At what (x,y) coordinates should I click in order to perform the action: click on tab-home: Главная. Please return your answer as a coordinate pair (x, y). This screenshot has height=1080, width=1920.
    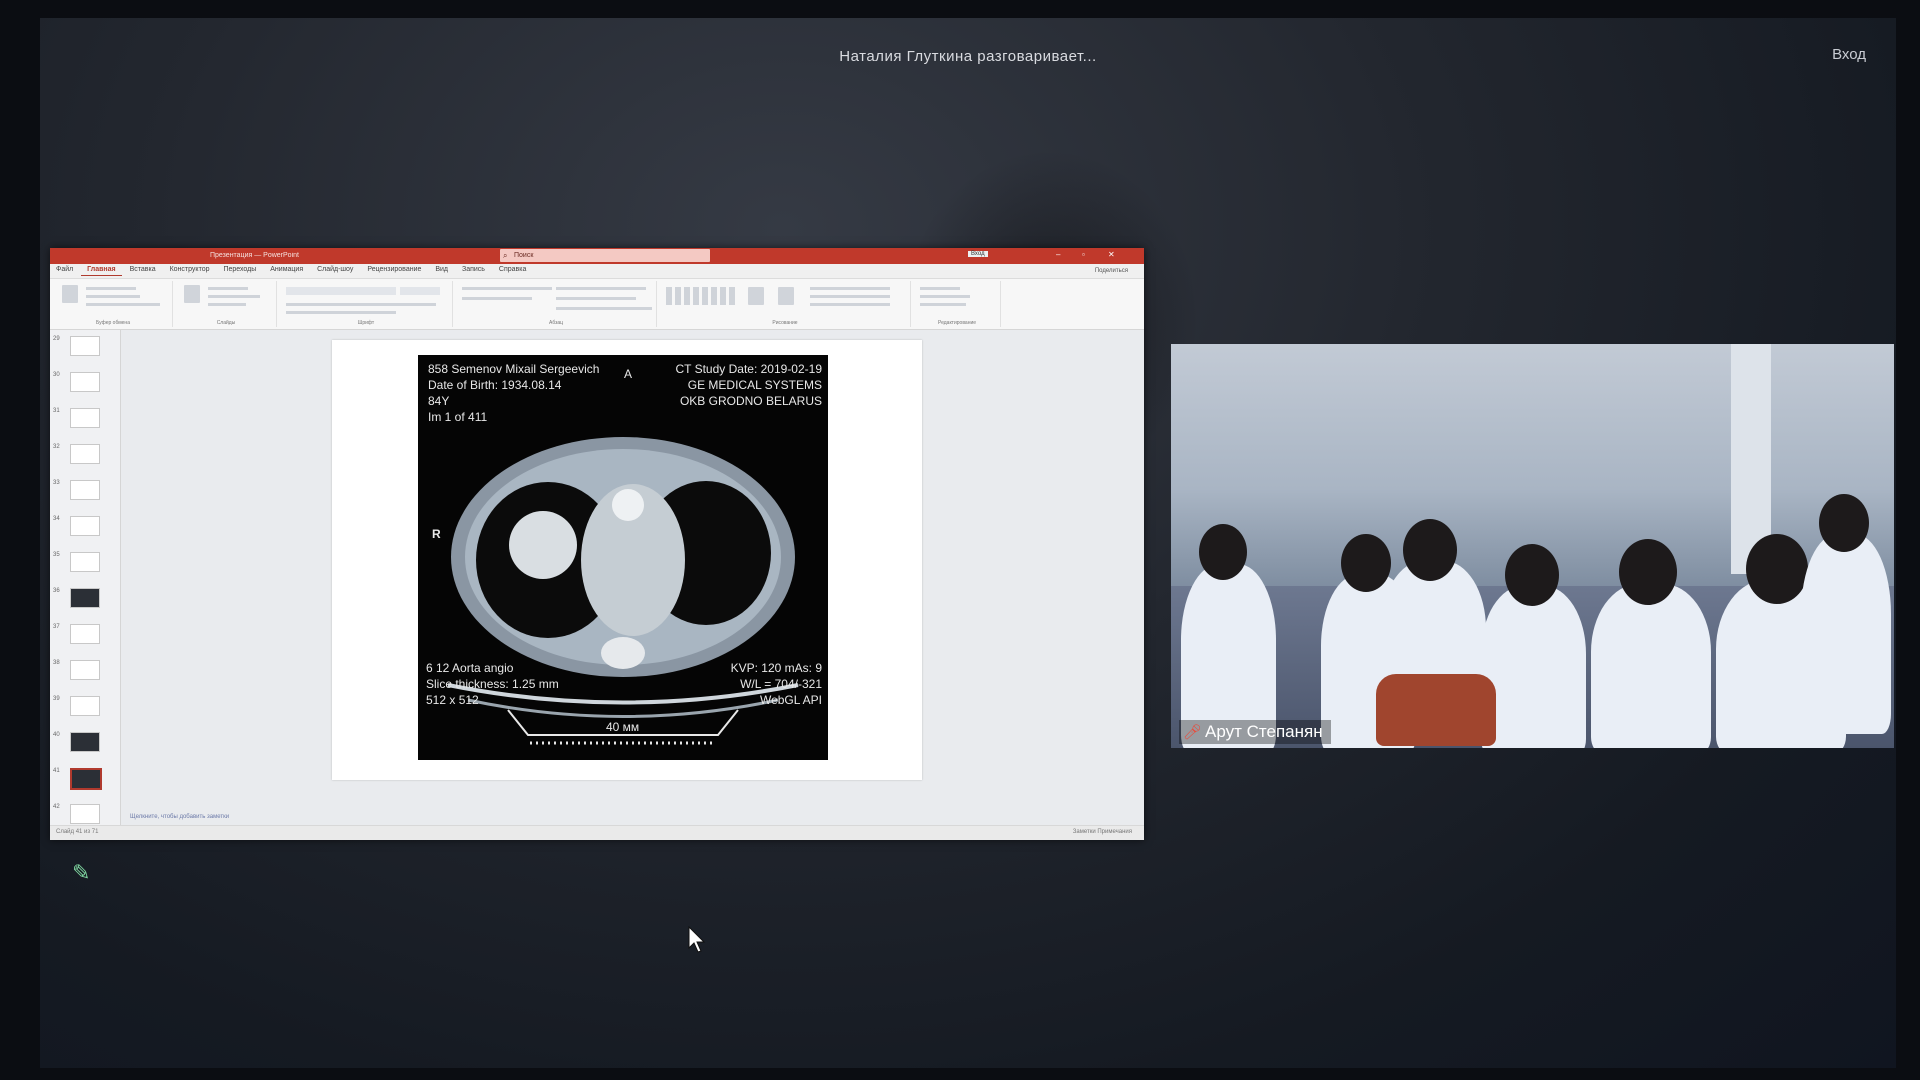
    Looking at the image, I should click on (101, 270).